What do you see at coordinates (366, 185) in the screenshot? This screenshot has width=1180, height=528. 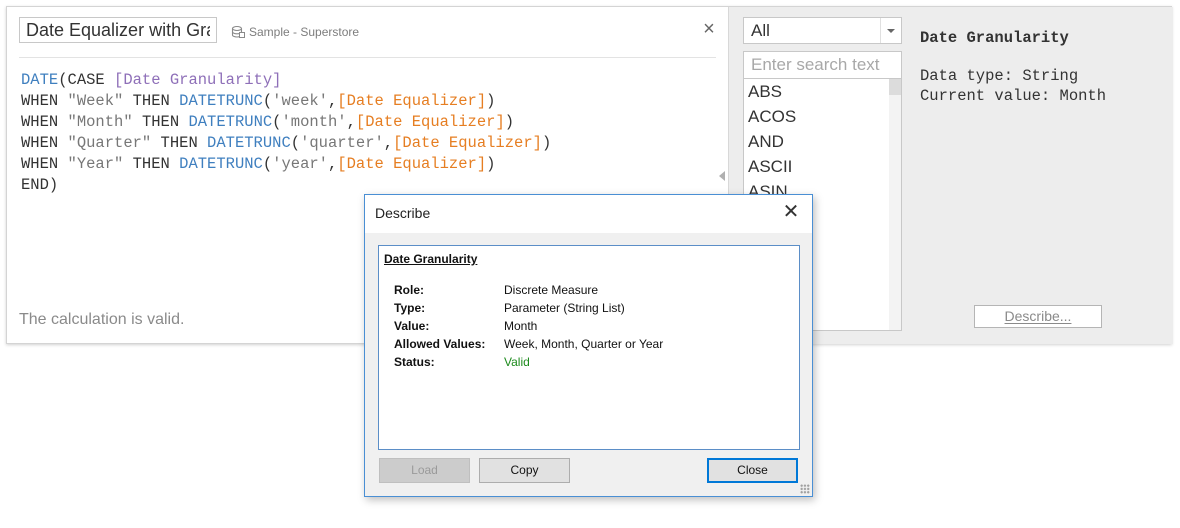 I see `code-line: END)` at bounding box center [366, 185].